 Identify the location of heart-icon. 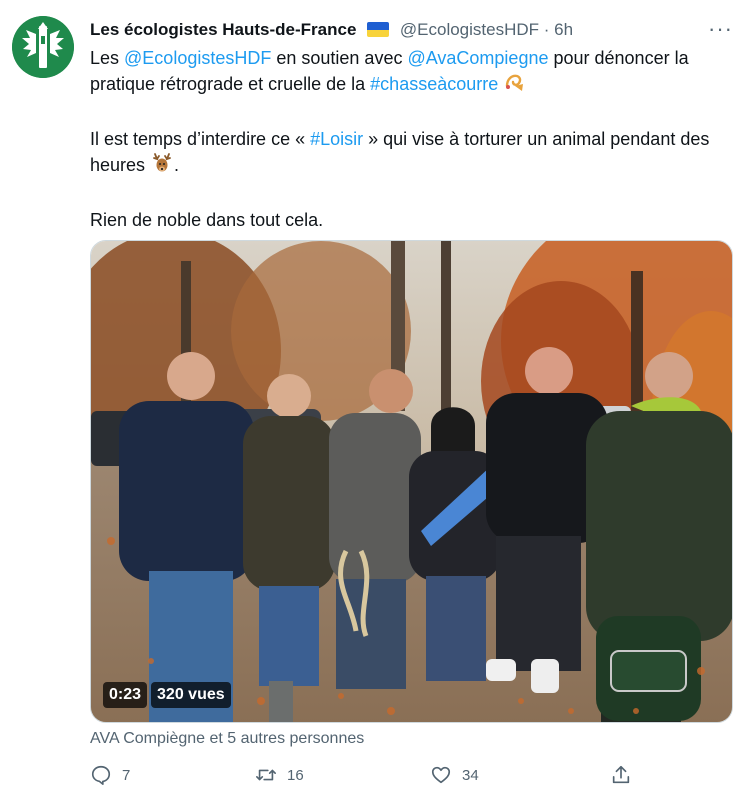
(441, 775).